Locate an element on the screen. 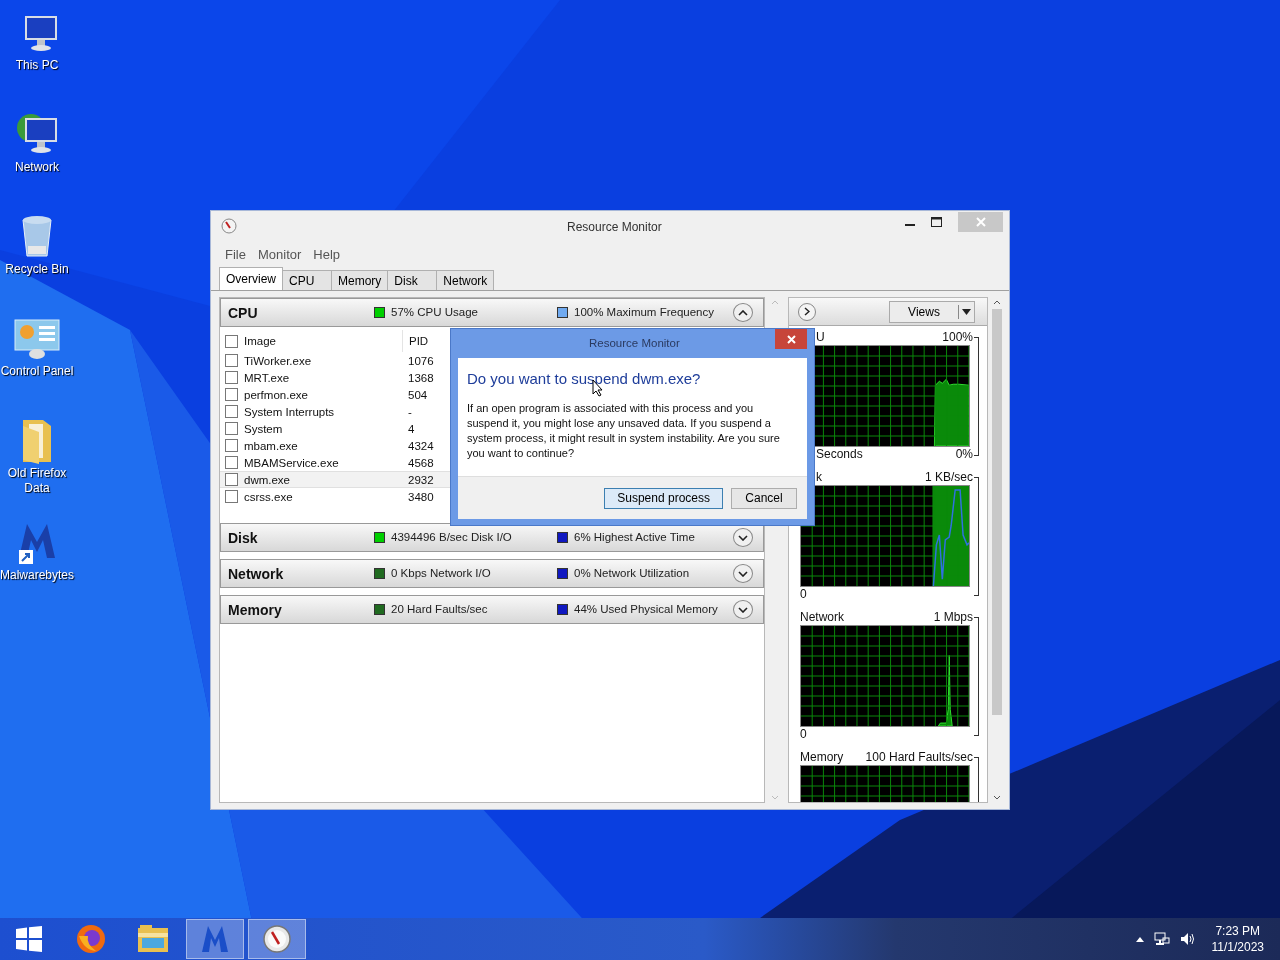  table-cell: 1076 is located at coordinates (421, 360).